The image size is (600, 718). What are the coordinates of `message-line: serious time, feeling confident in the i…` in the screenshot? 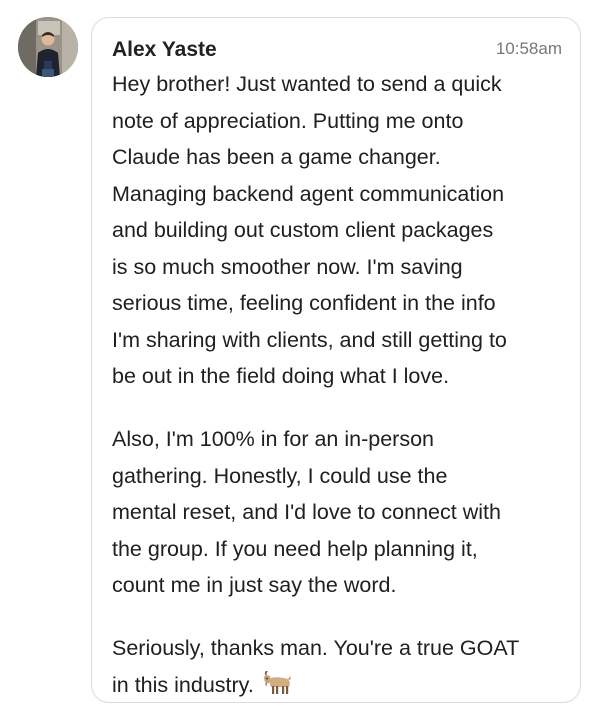 It's located at (304, 303).